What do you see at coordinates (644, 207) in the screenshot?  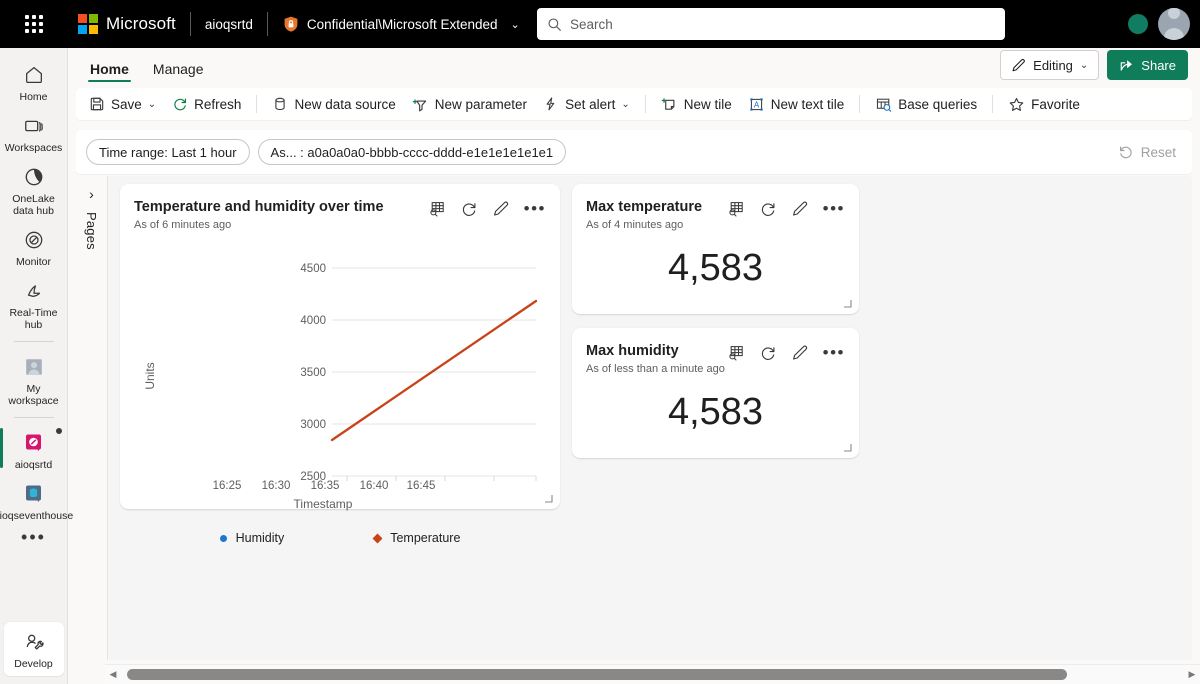 I see `tile-title: Max temperature` at bounding box center [644, 207].